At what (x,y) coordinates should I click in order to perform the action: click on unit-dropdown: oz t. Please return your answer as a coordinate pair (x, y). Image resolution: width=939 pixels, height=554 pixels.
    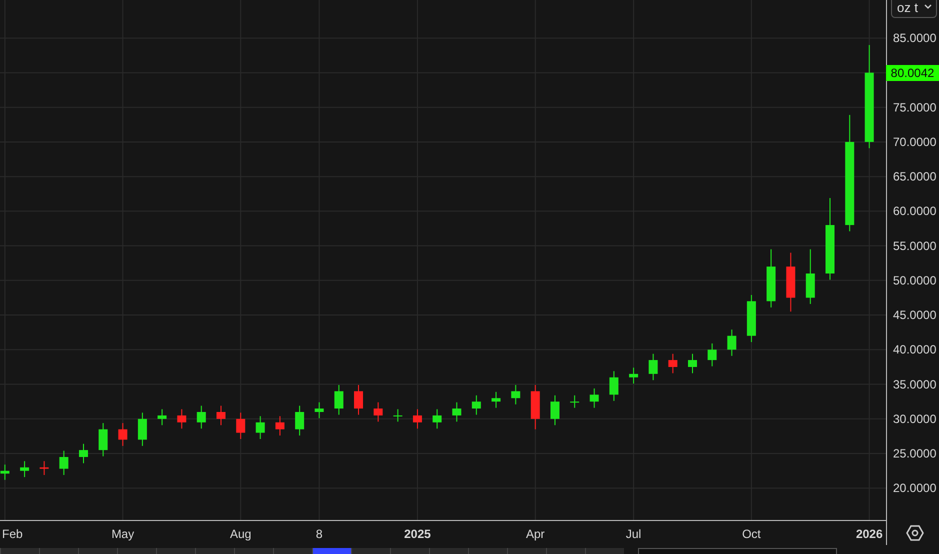
    Looking at the image, I should click on (914, 9).